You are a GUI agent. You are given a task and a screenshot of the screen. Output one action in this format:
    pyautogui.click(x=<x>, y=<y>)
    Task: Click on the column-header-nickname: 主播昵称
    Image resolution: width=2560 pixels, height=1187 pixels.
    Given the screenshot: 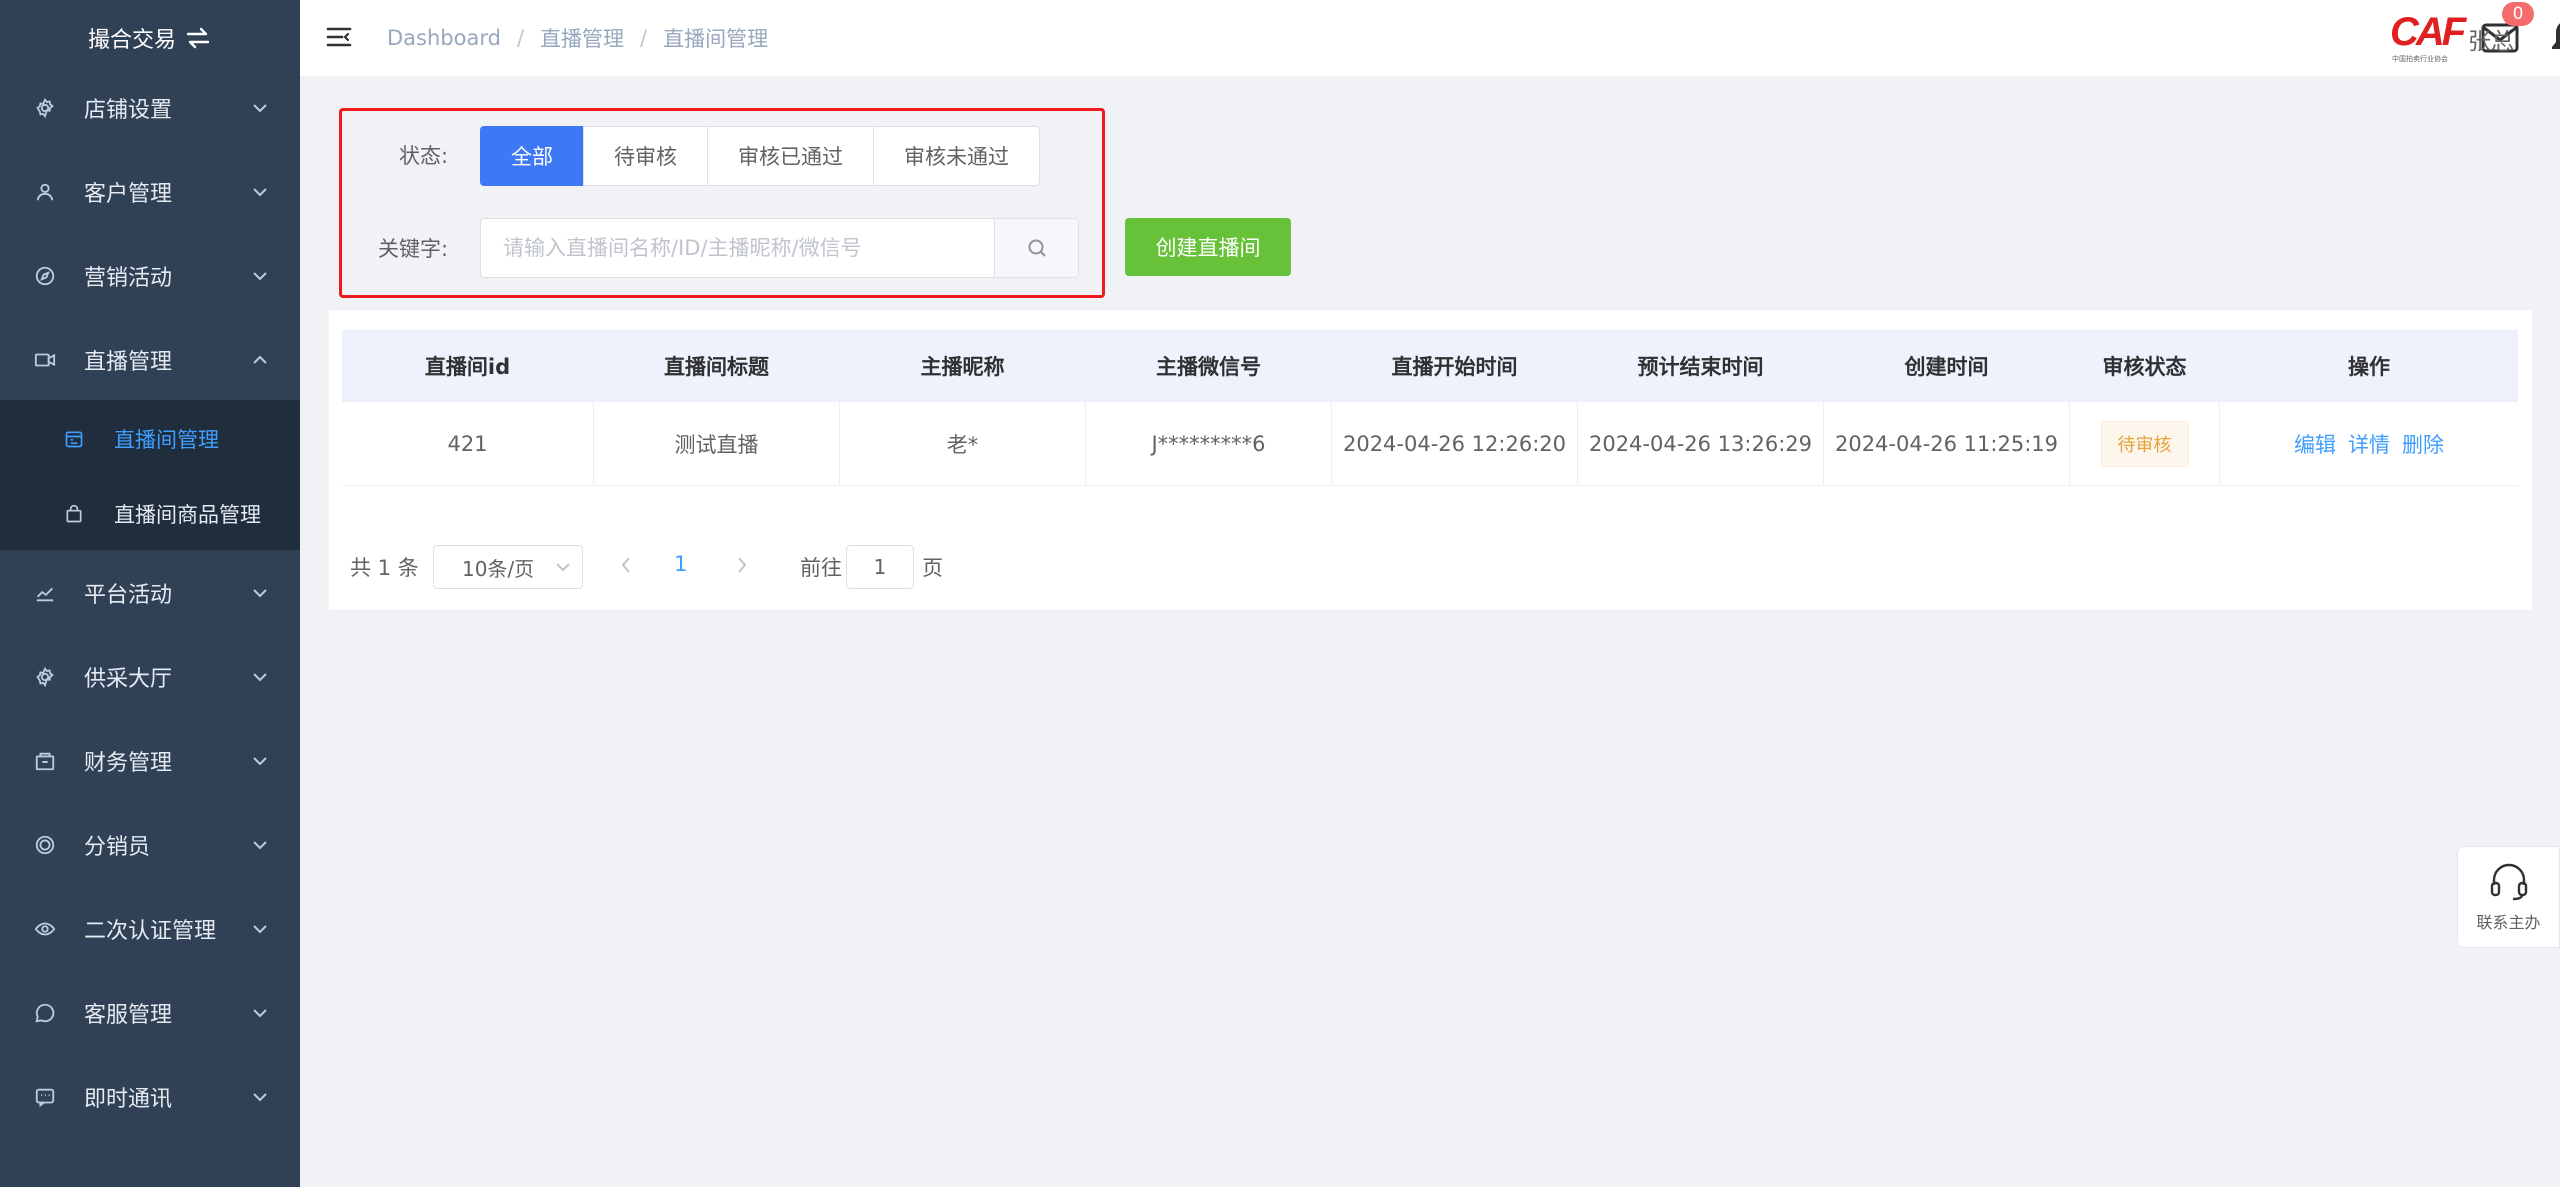 What is the action you would take?
    pyautogui.click(x=963, y=365)
    